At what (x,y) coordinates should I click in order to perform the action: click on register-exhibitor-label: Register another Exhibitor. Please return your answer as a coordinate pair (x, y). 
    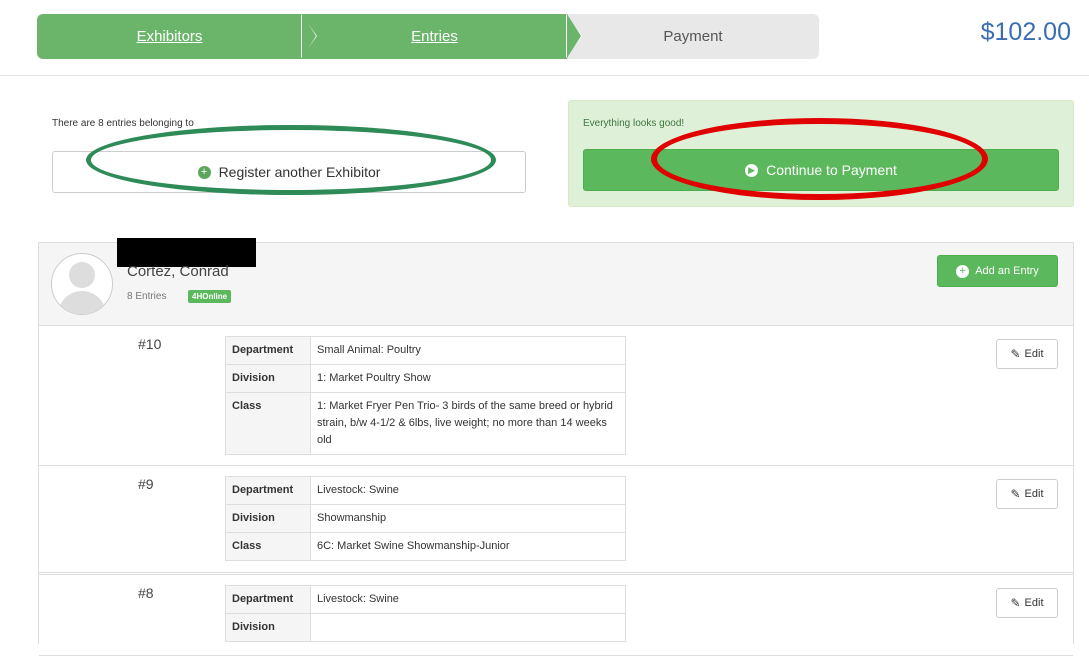
    Looking at the image, I should click on (299, 172).